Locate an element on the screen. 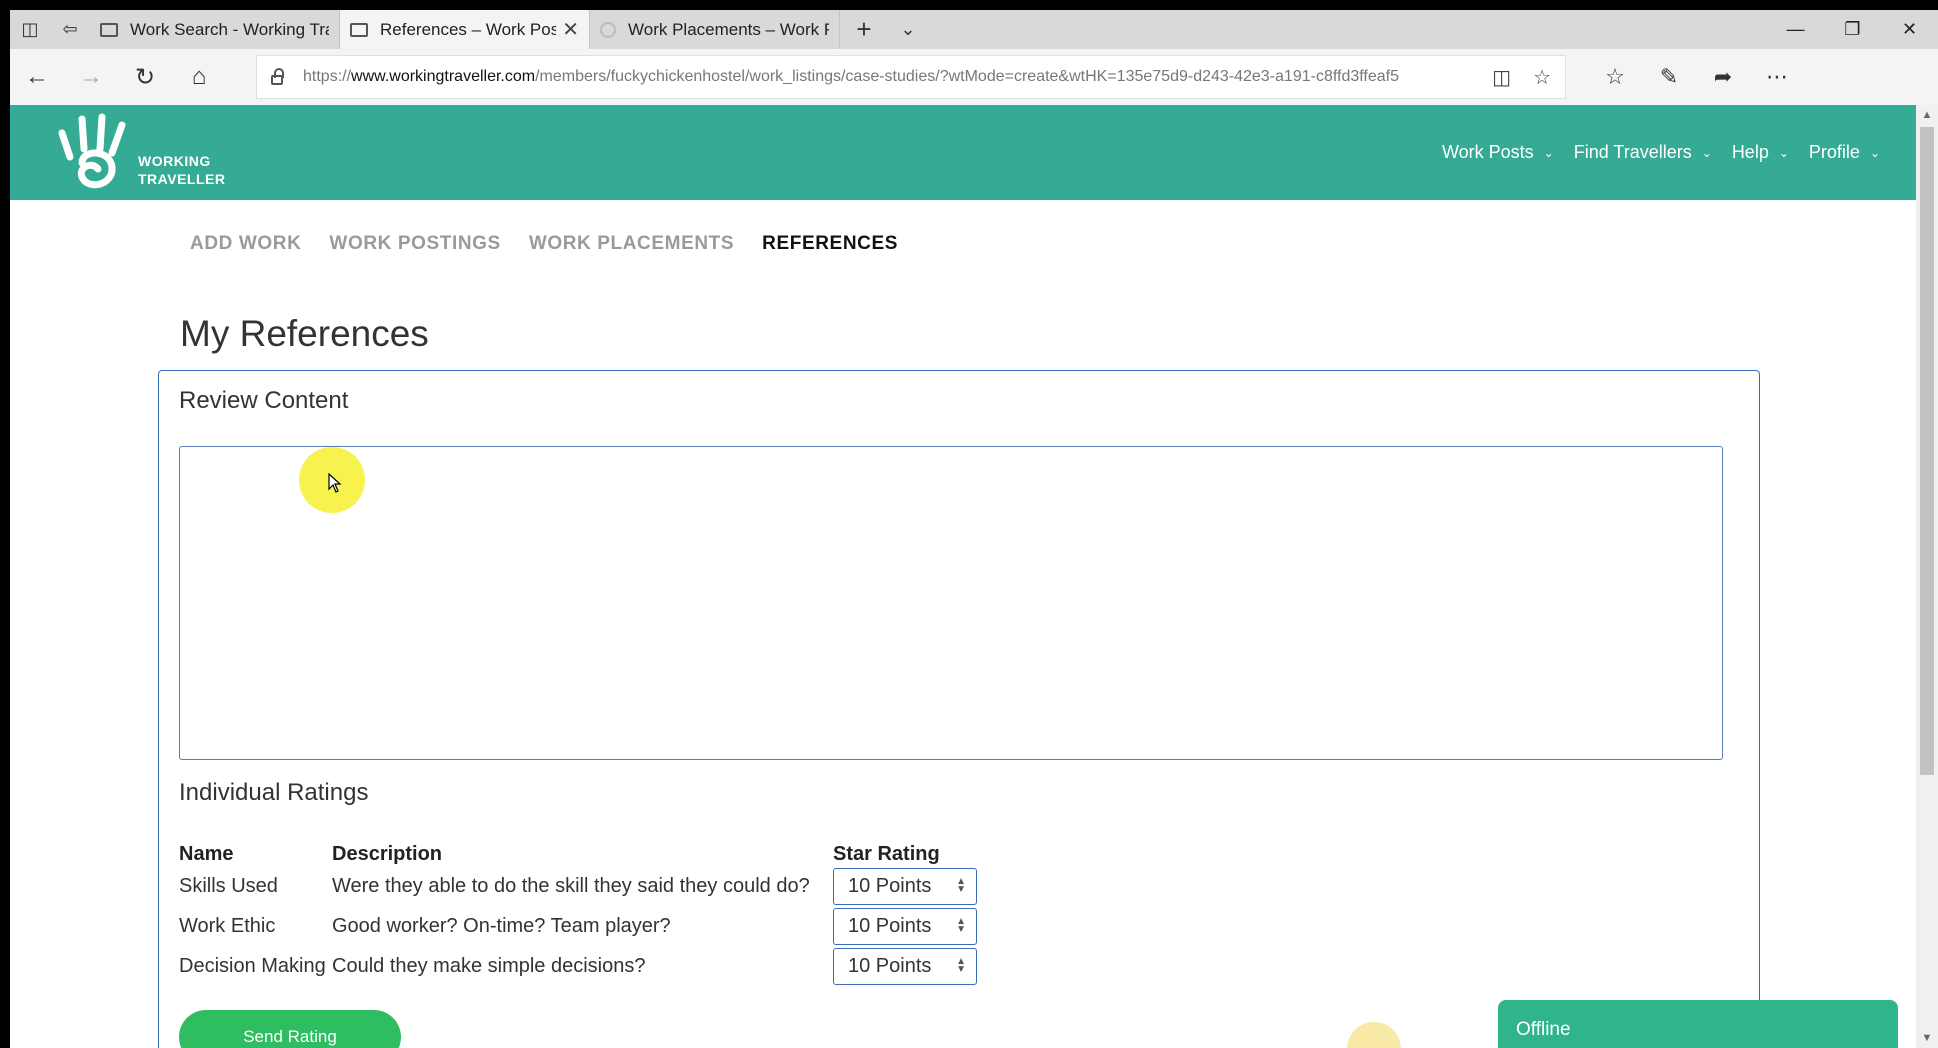 This screenshot has width=1938, height=1048. rating-select-work-ethic: 10 Points ▲ ▼ is located at coordinates (905, 926).